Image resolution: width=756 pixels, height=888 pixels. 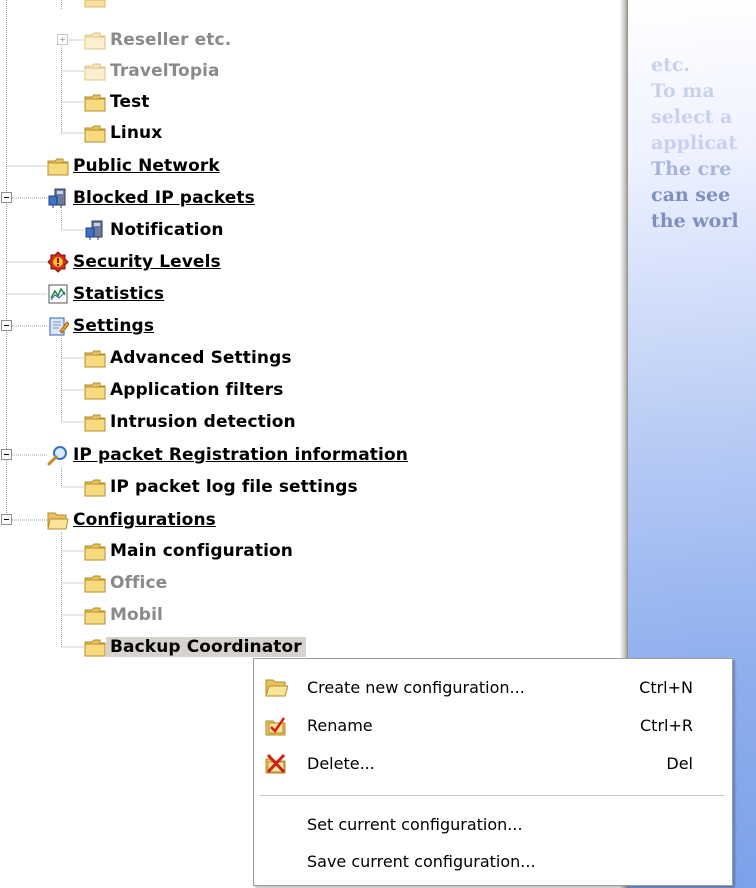 What do you see at coordinates (275, 763) in the screenshot?
I see `delete-x-icon` at bounding box center [275, 763].